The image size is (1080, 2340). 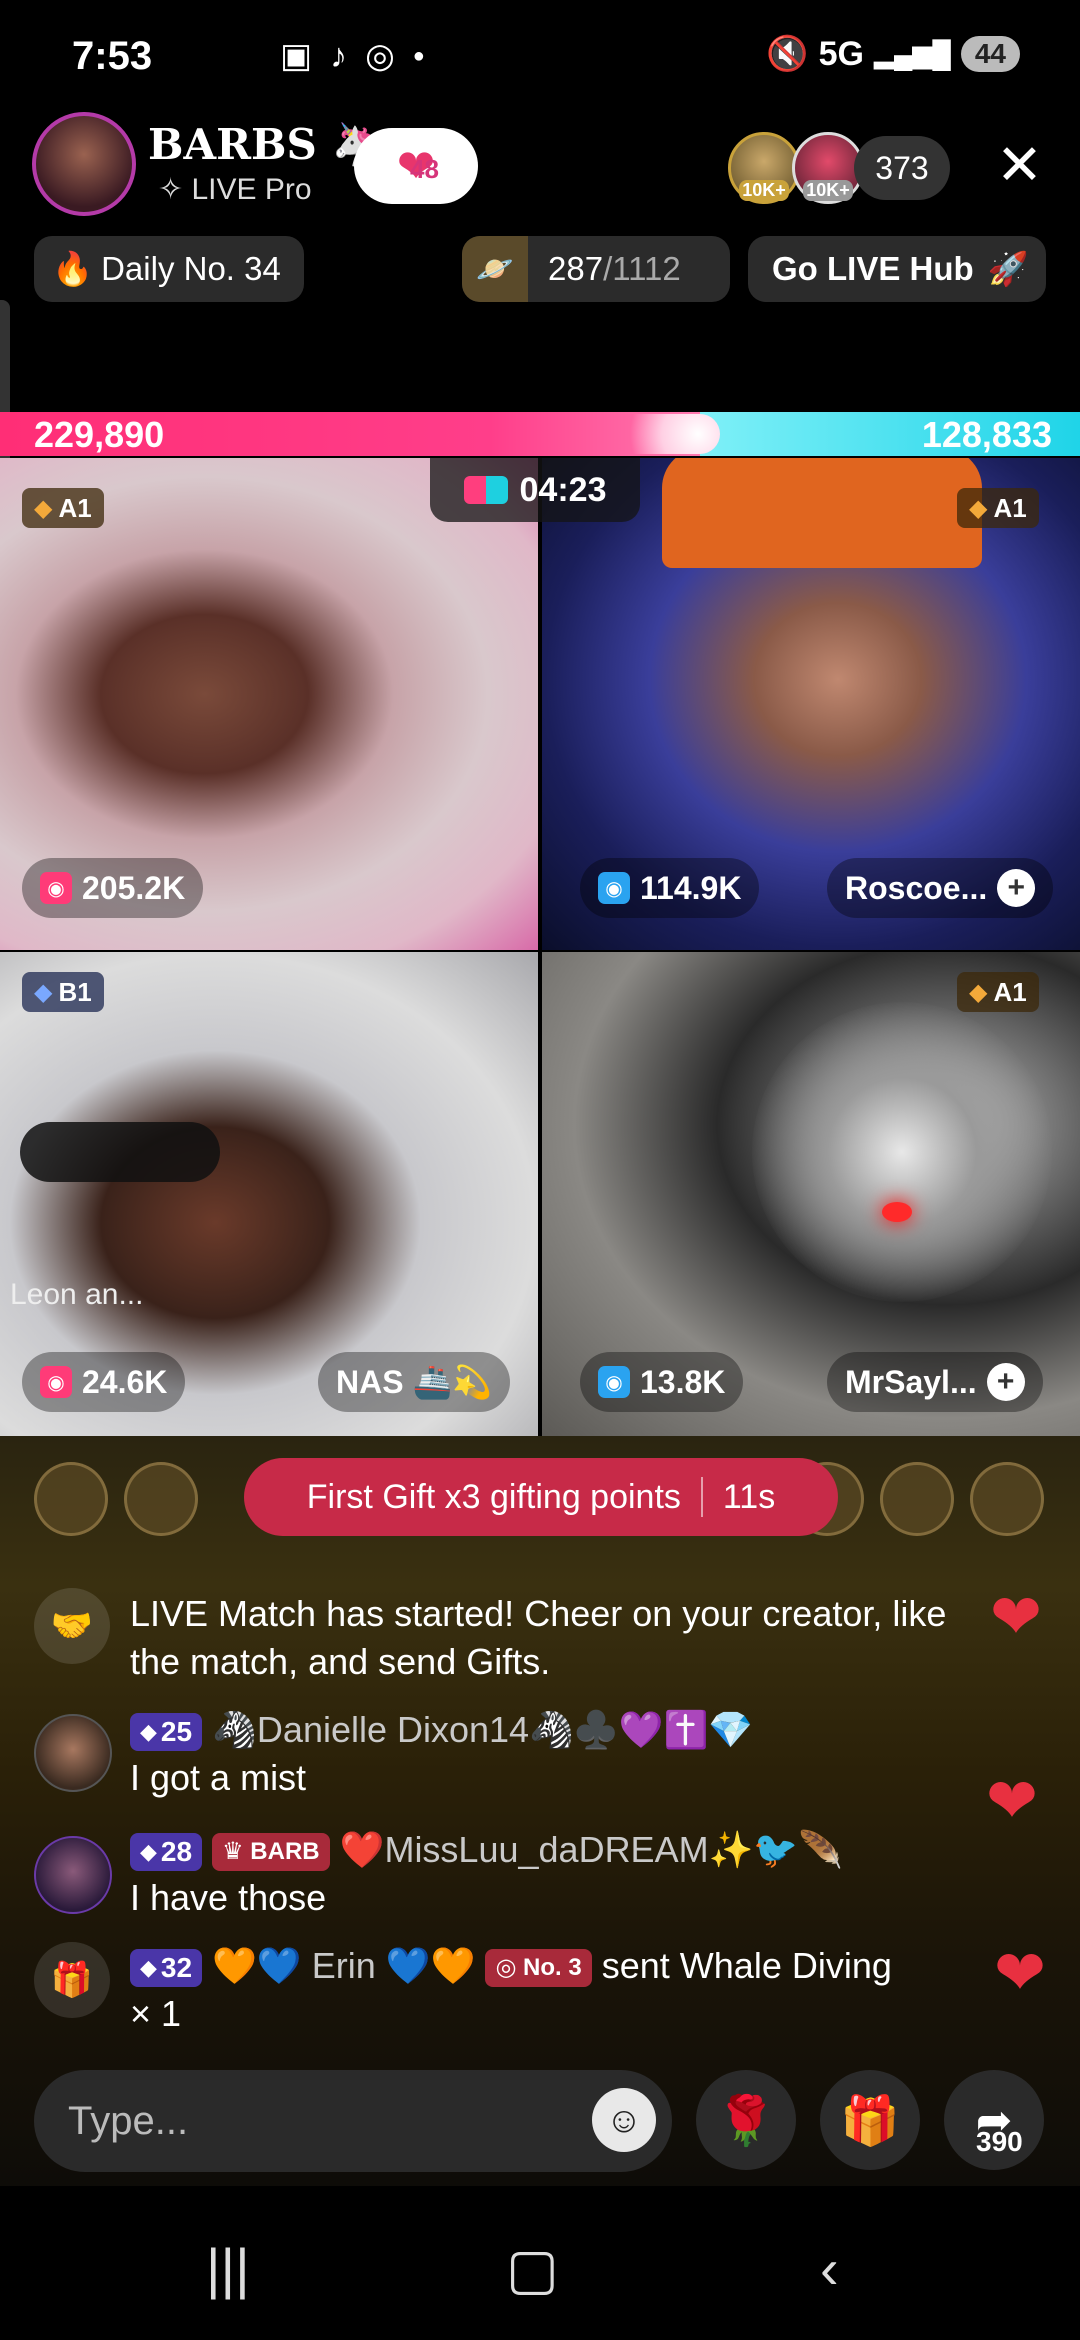 What do you see at coordinates (482, 1729) in the screenshot?
I see `chat-username: 🦓Danielle Dixon14🦓♣️💜✝️💎` at bounding box center [482, 1729].